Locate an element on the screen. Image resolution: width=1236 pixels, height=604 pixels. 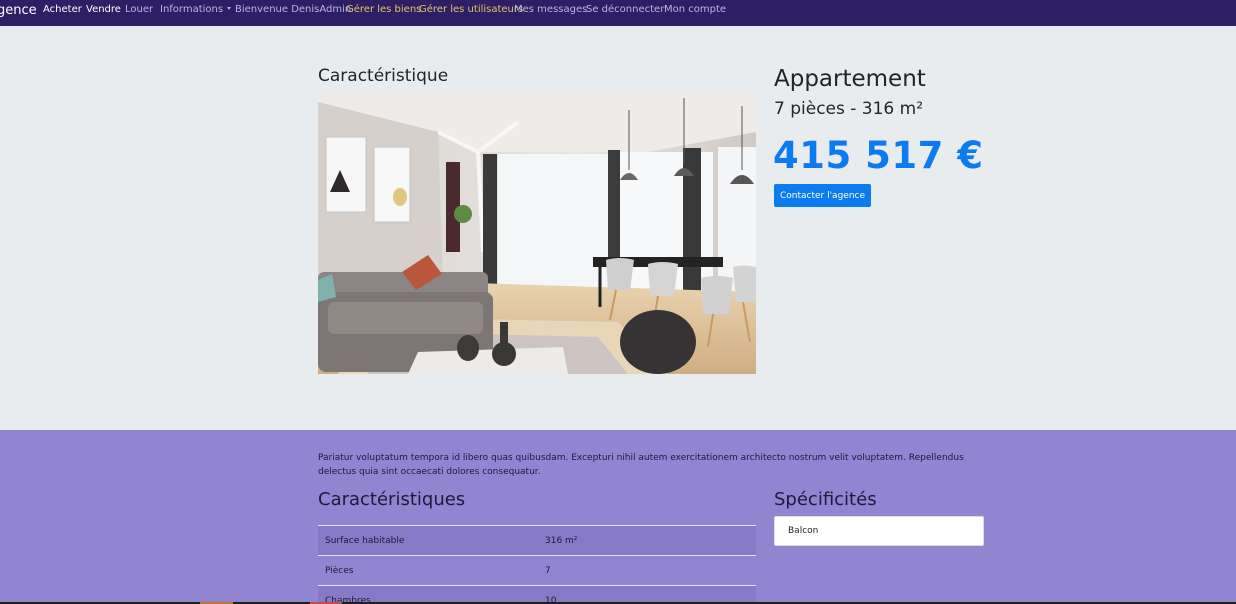
nav-informations-dropdown: Informations is located at coordinates (196, 10).